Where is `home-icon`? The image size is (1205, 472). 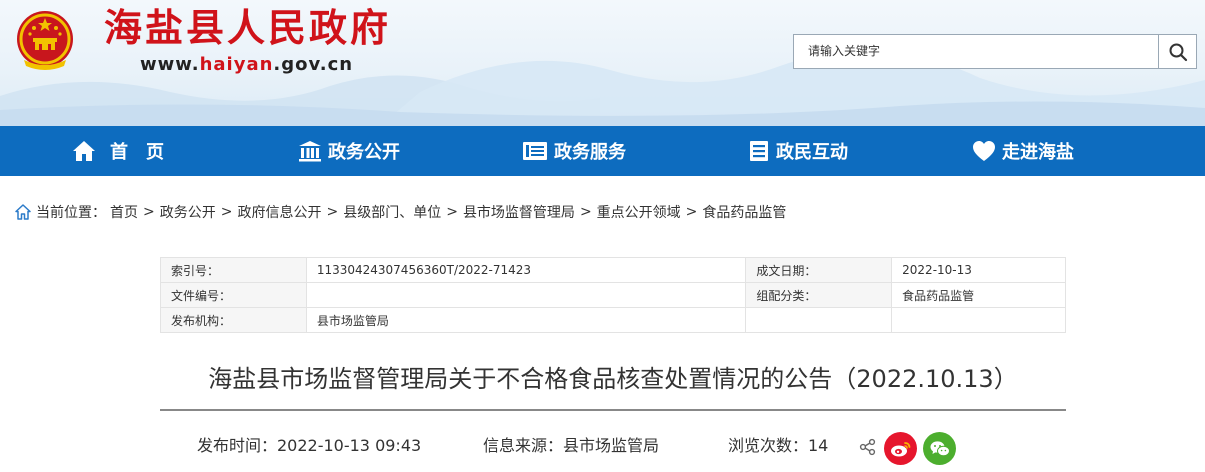 home-icon is located at coordinates (84, 151).